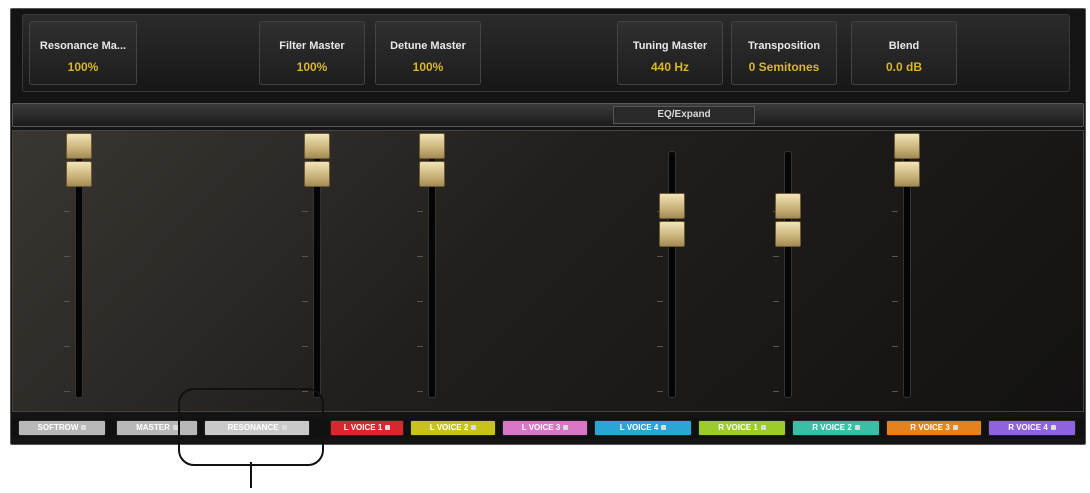 The image size is (1090, 493). I want to click on param-name: Filter Master, so click(312, 46).